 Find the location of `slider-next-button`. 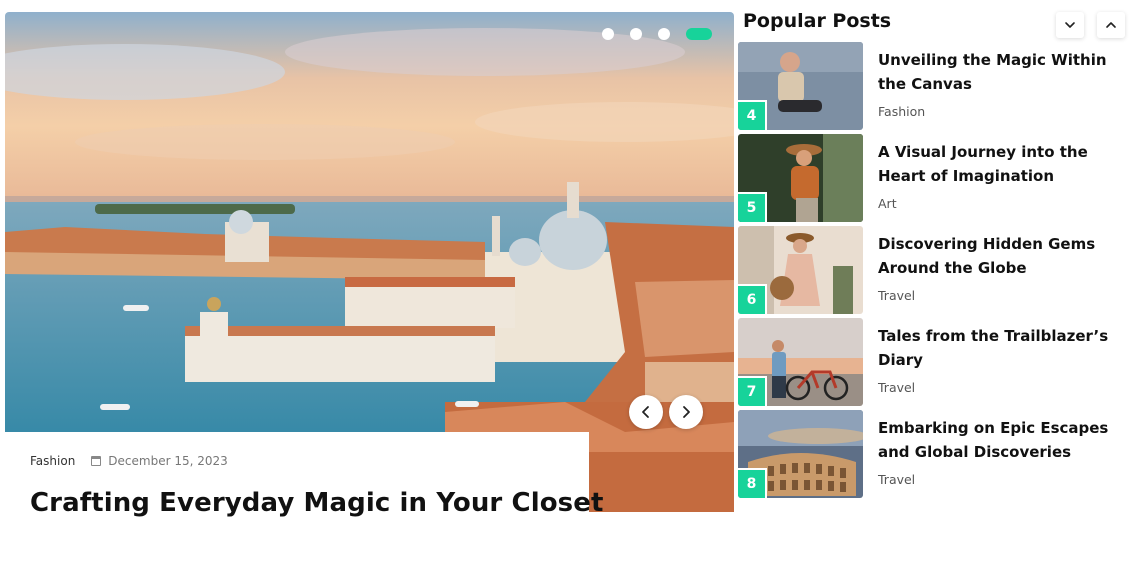

slider-next-button is located at coordinates (686, 412).